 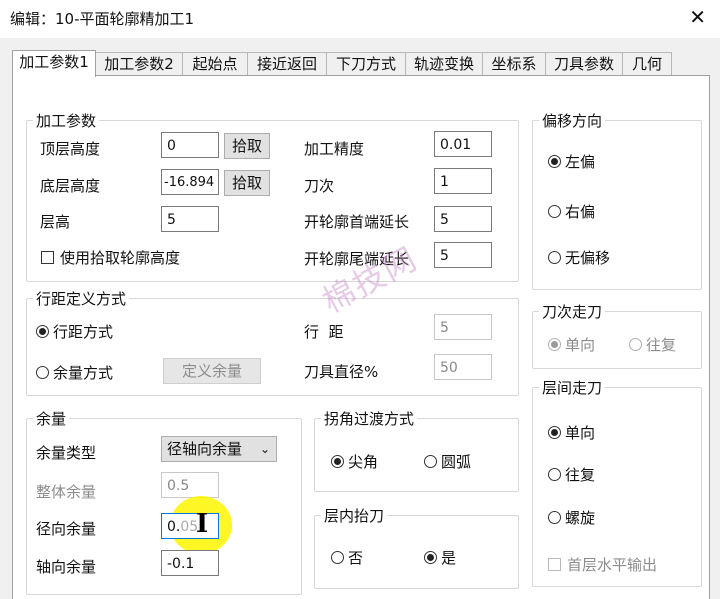 What do you see at coordinates (81, 298) in the screenshot?
I see `stepover-legend: 行距定义方式` at bounding box center [81, 298].